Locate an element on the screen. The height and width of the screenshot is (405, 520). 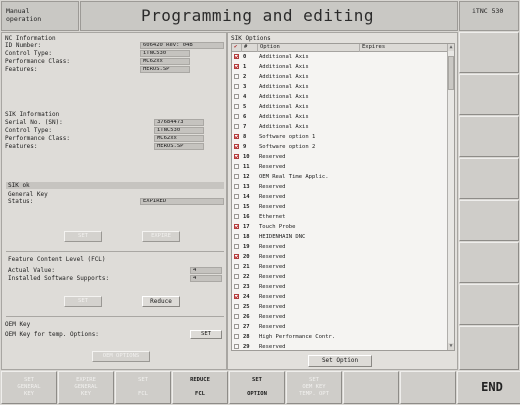
option-row: 11 Reserved is located at coordinates (340, 167).